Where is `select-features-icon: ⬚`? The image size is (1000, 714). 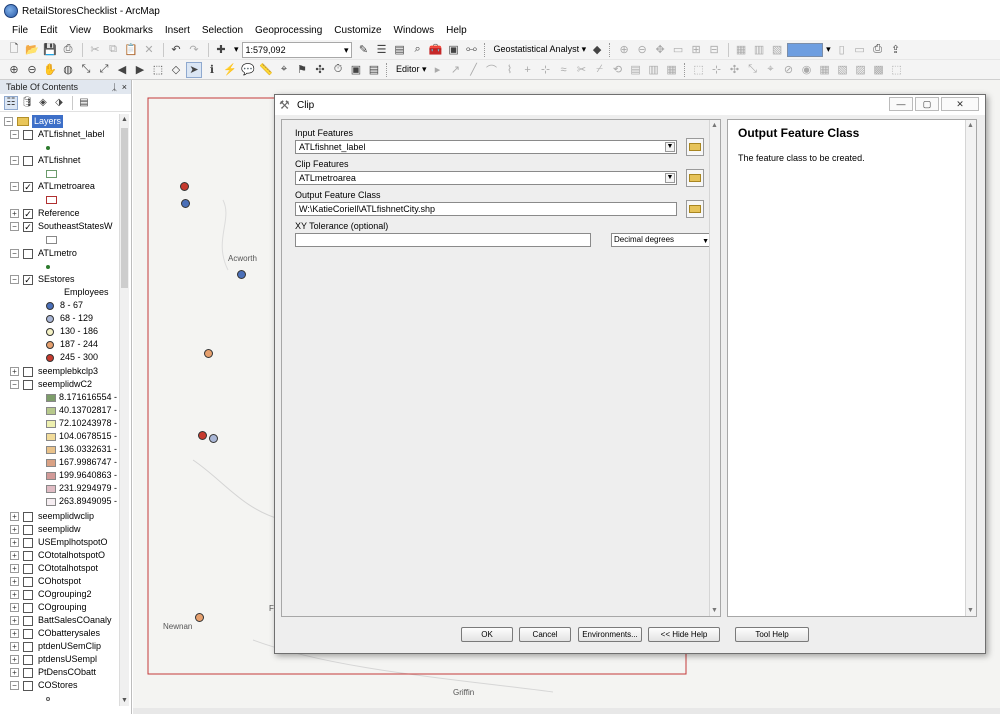
select-features-icon: ⬚ is located at coordinates (158, 70).